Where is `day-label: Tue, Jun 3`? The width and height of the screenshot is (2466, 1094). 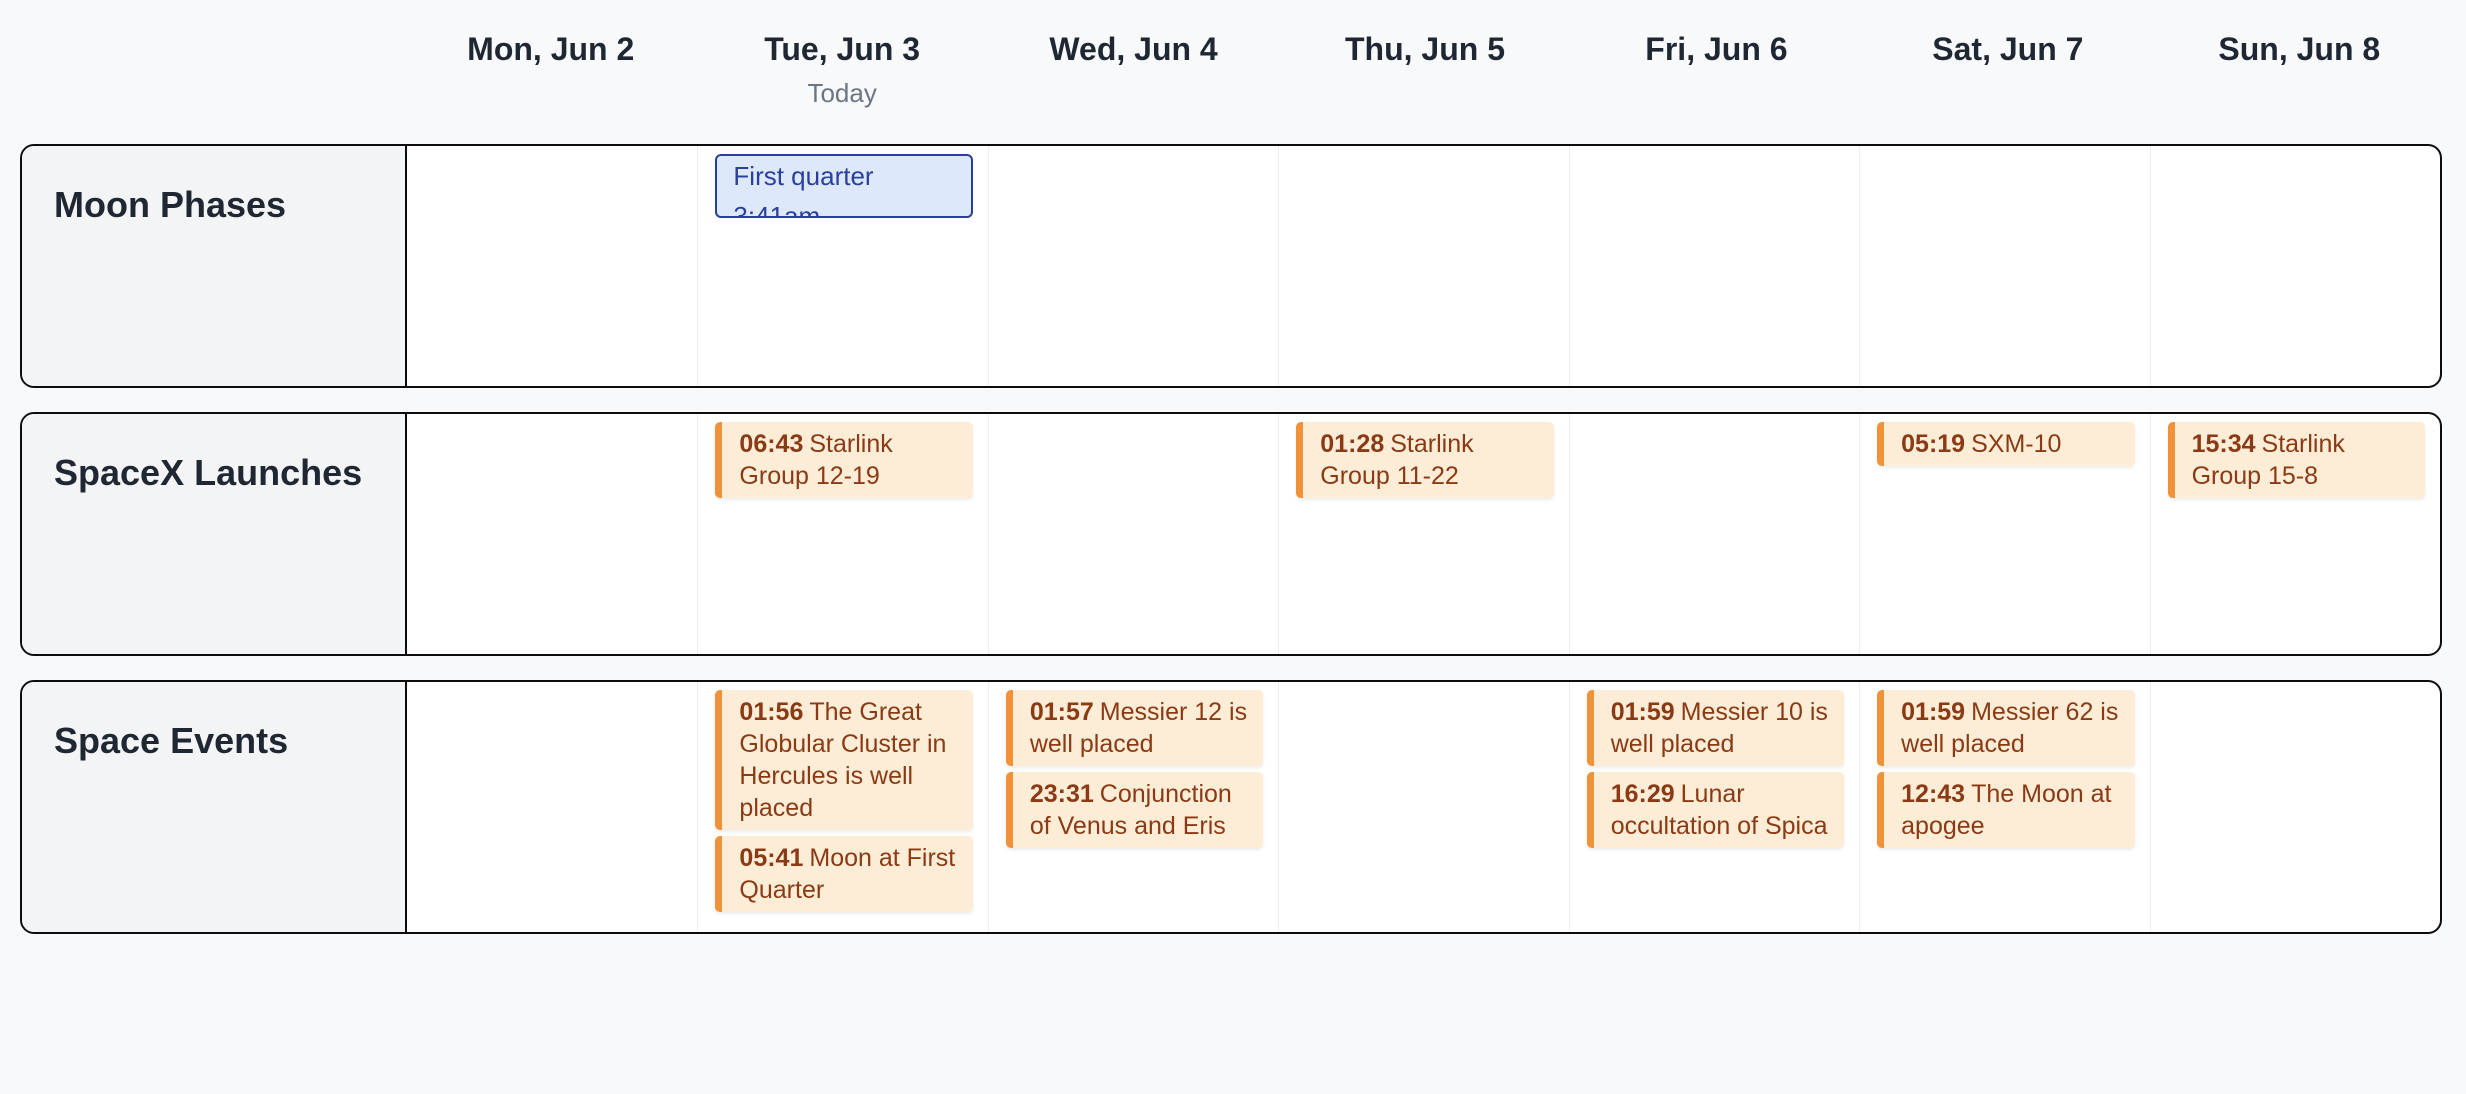
day-label: Tue, Jun 3 is located at coordinates (842, 49).